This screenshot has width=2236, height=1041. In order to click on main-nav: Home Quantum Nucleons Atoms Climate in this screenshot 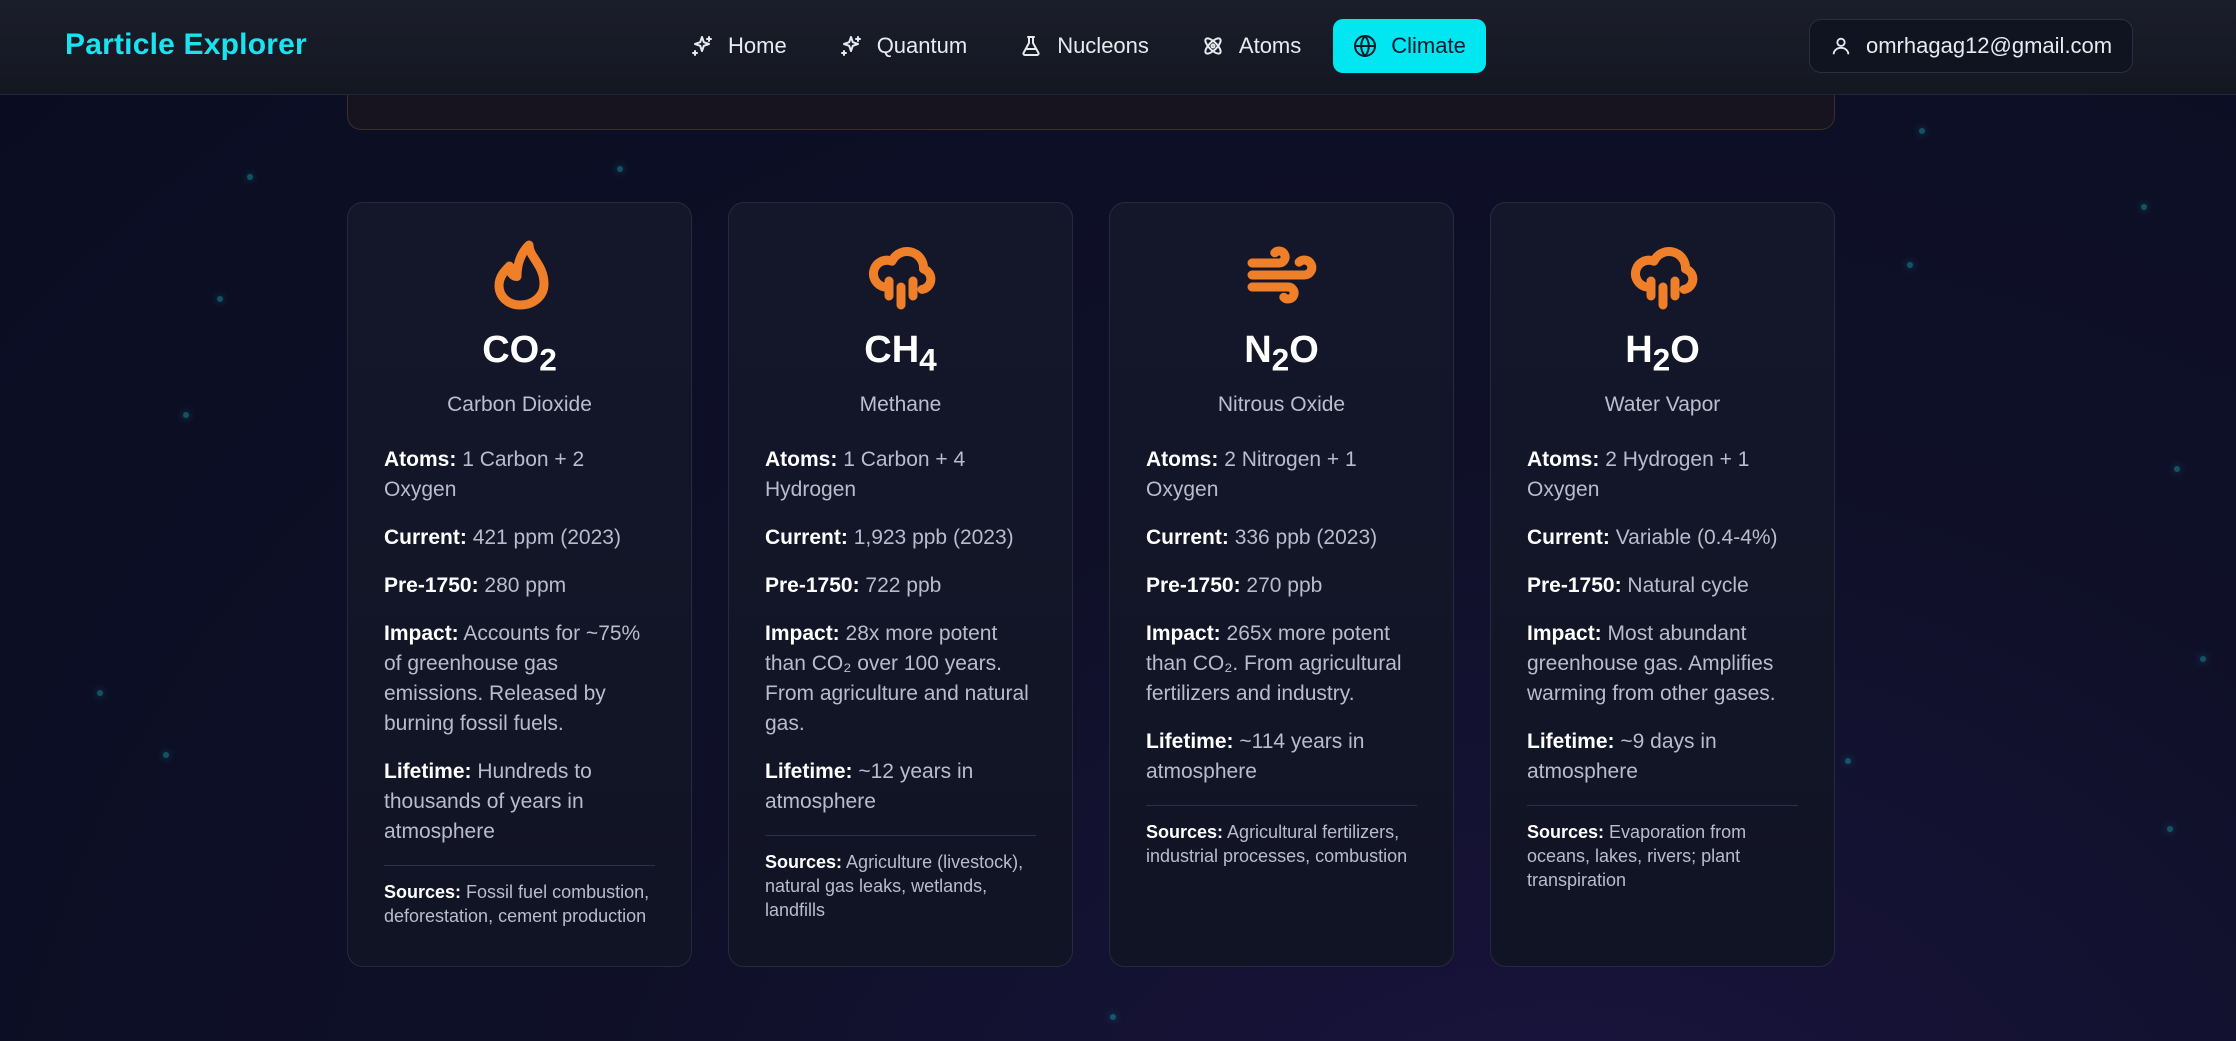, I will do `click(1078, 46)`.